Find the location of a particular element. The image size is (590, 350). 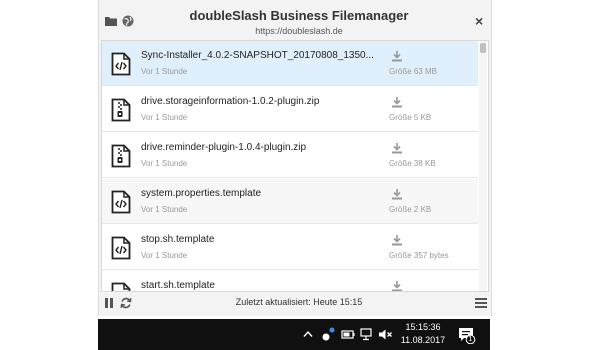

pause-icon is located at coordinates (109, 303).